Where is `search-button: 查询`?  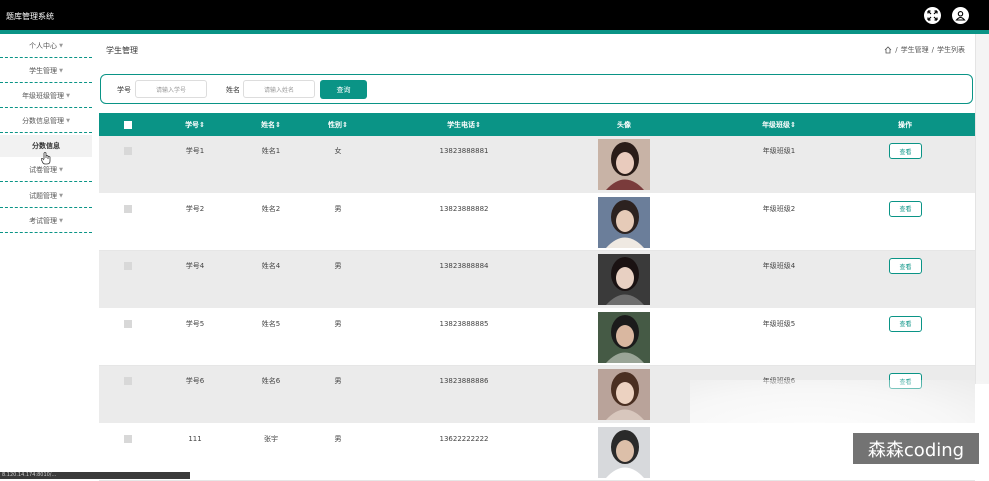 search-button: 查询 is located at coordinates (343, 89).